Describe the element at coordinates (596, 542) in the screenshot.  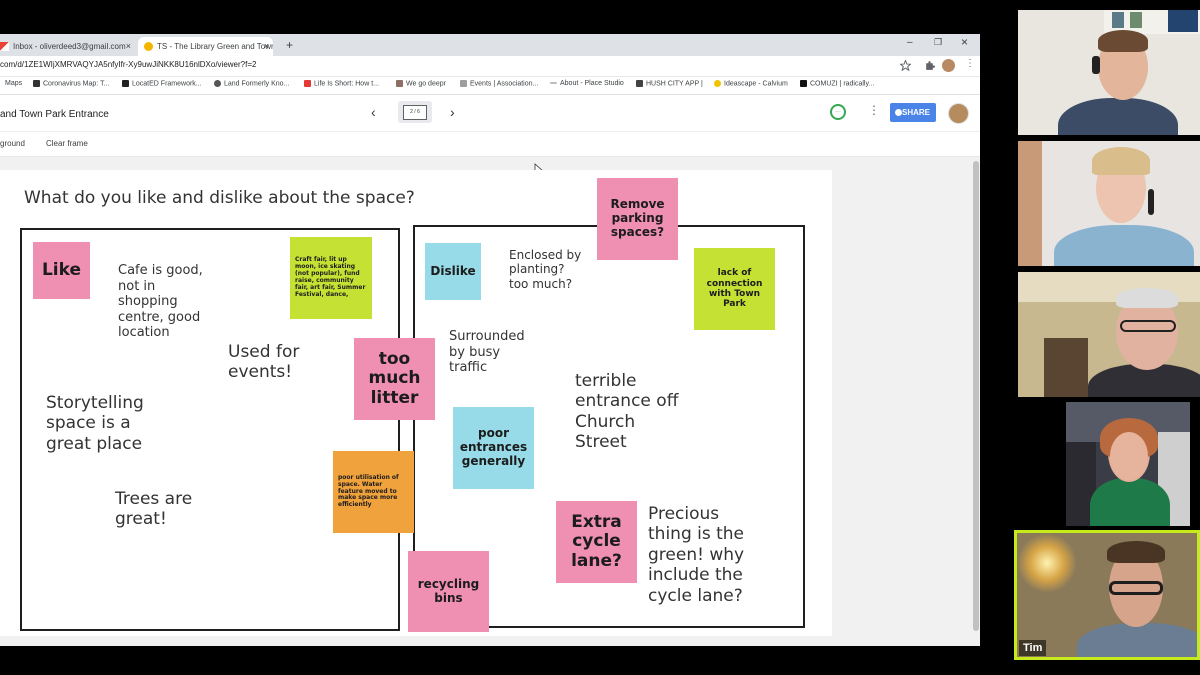
I see `extra-cycle-lane-sticky: Extra cycle lane?` at that location.